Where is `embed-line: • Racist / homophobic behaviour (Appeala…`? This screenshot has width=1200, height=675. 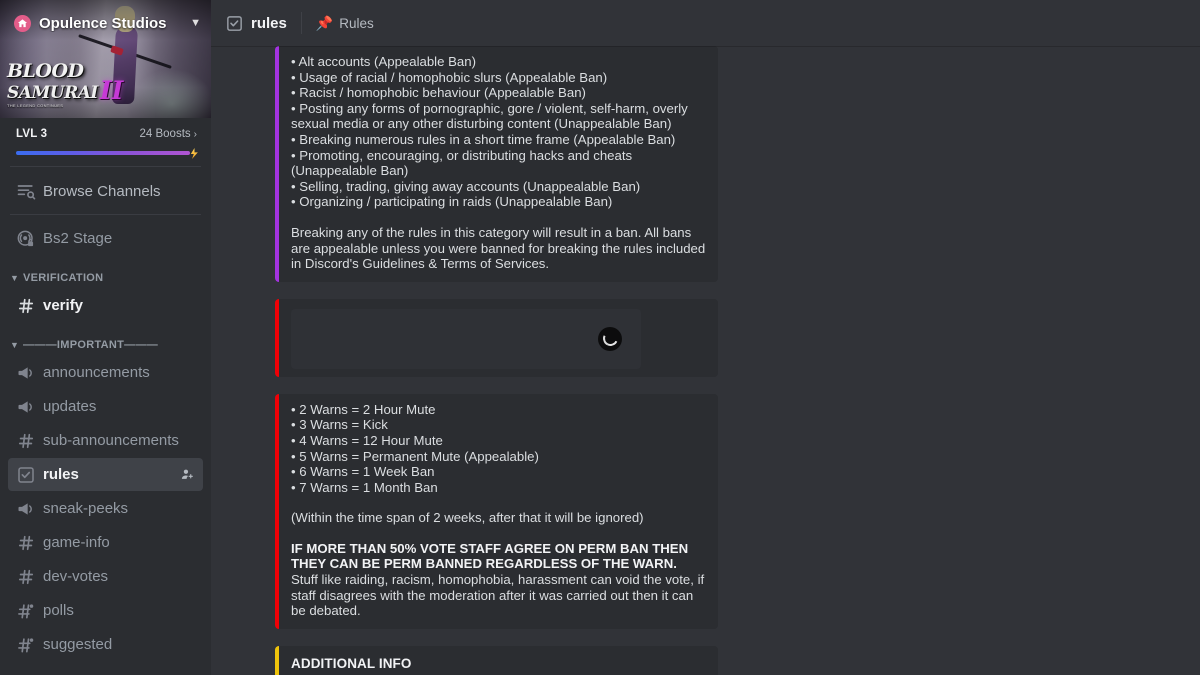 embed-line: • Racist / homophobic behaviour (Appeala… is located at coordinates (438, 93).